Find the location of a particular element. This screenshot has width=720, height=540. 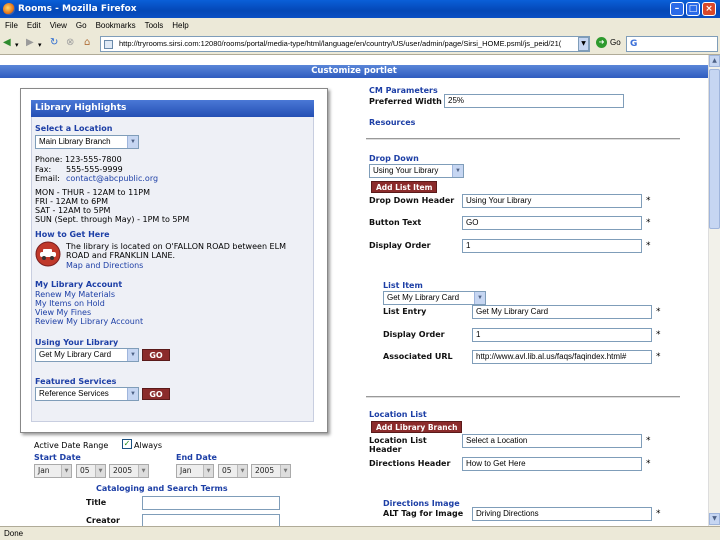

items-on-hold-link: My Items on Hold is located at coordinates (70, 303).